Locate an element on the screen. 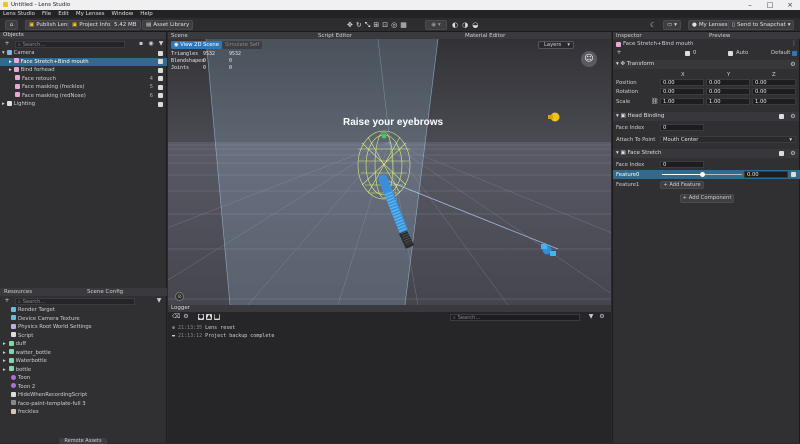  auto-checkbox is located at coordinates (730, 53).